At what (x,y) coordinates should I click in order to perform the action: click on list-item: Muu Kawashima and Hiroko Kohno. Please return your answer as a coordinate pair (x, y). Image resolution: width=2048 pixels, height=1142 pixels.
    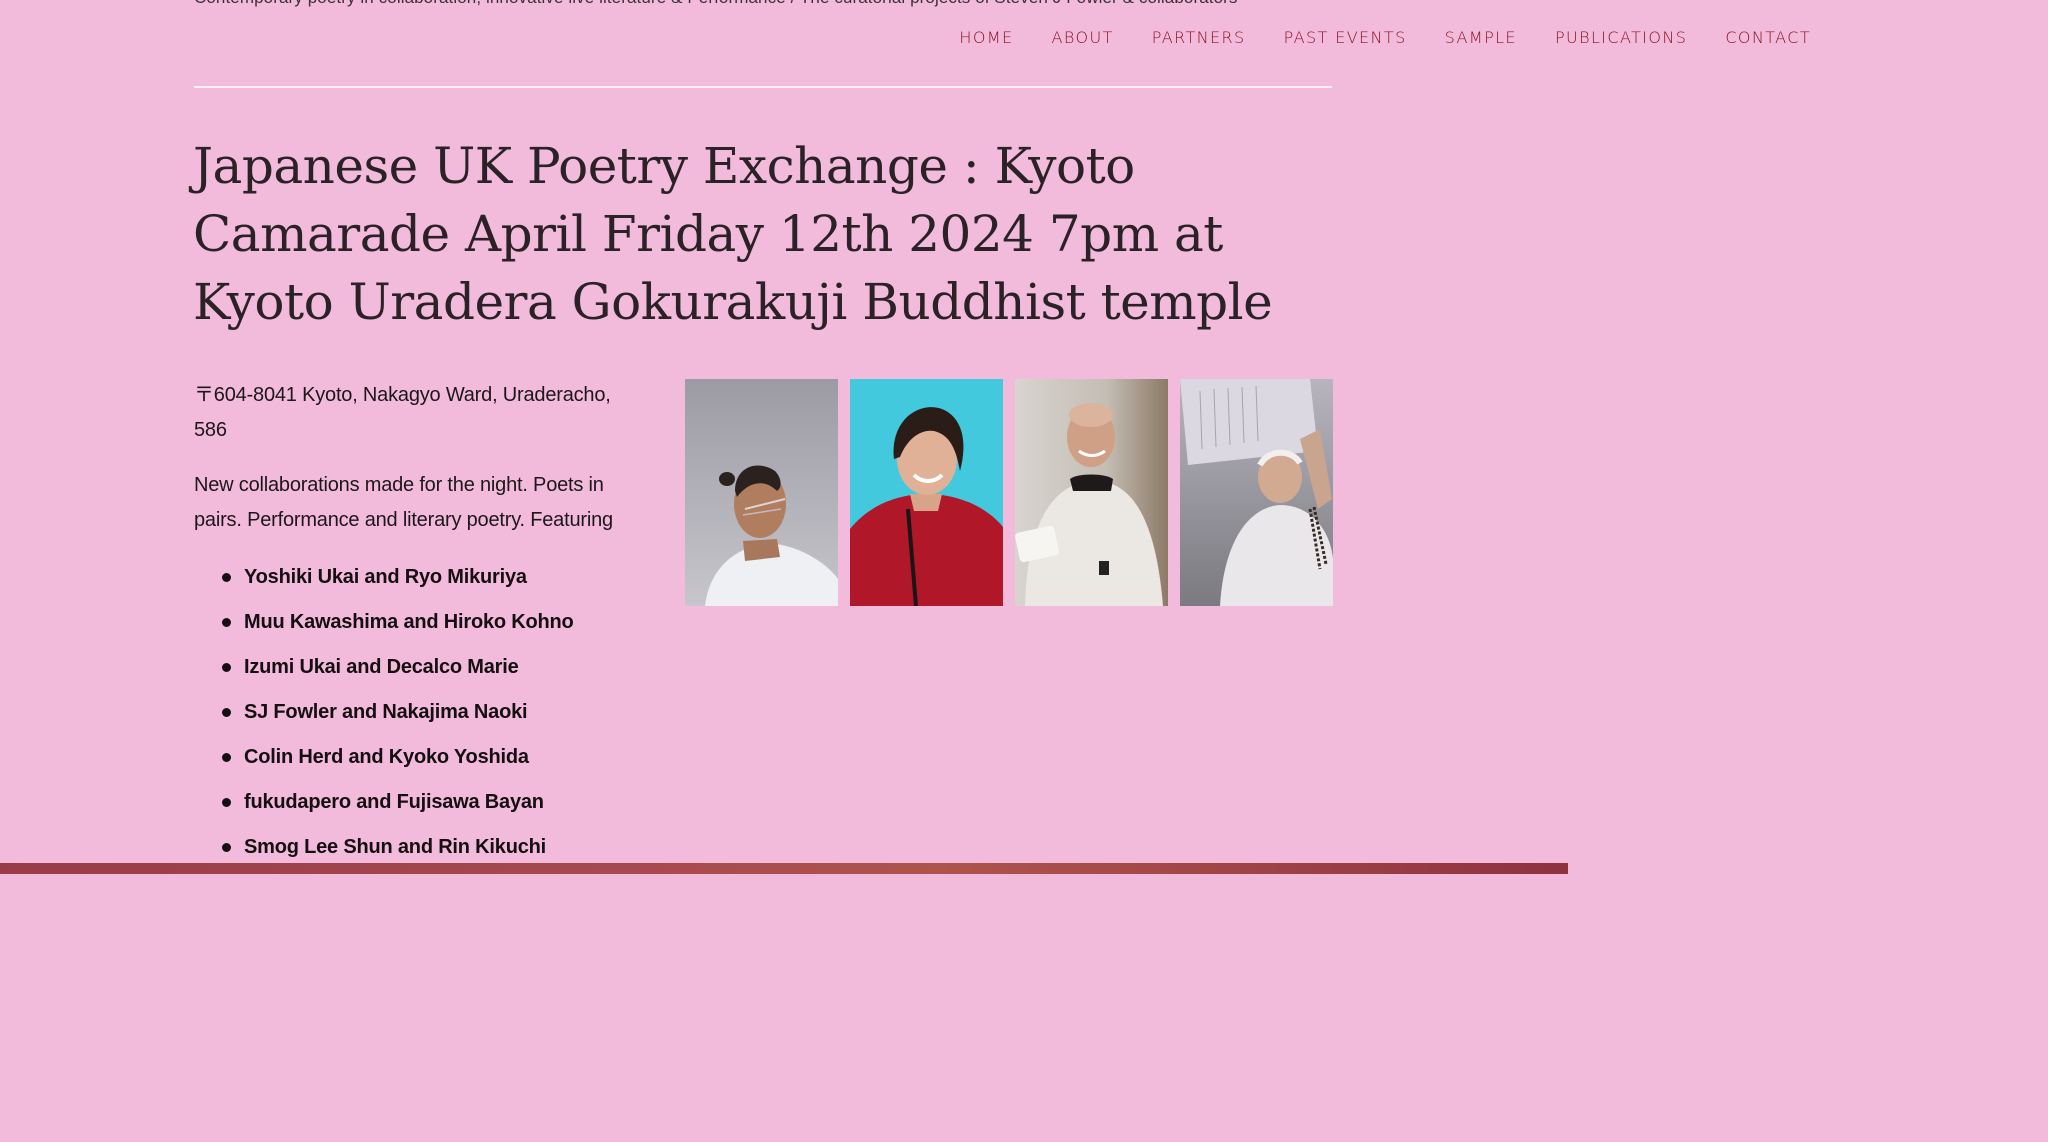
    Looking at the image, I should click on (414, 625).